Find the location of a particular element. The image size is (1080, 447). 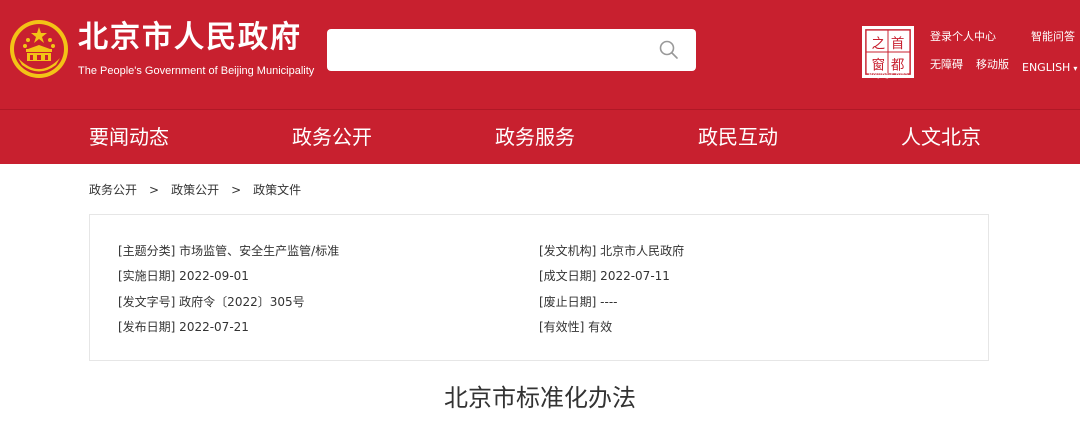

meta-document-number: [发文字号] 政府令〔2022〕305号 is located at coordinates (211, 302).